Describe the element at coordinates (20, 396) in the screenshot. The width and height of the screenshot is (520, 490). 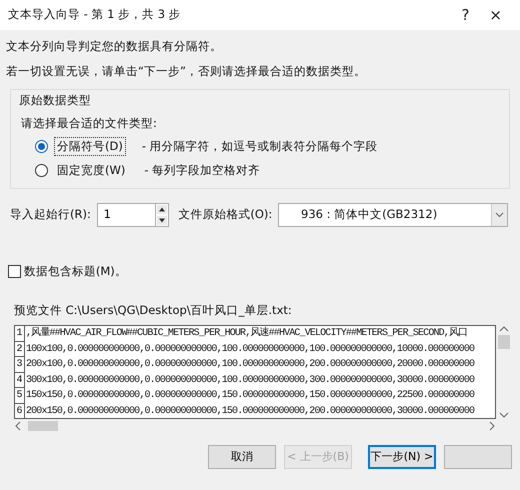
I see `line-number: 5` at that location.